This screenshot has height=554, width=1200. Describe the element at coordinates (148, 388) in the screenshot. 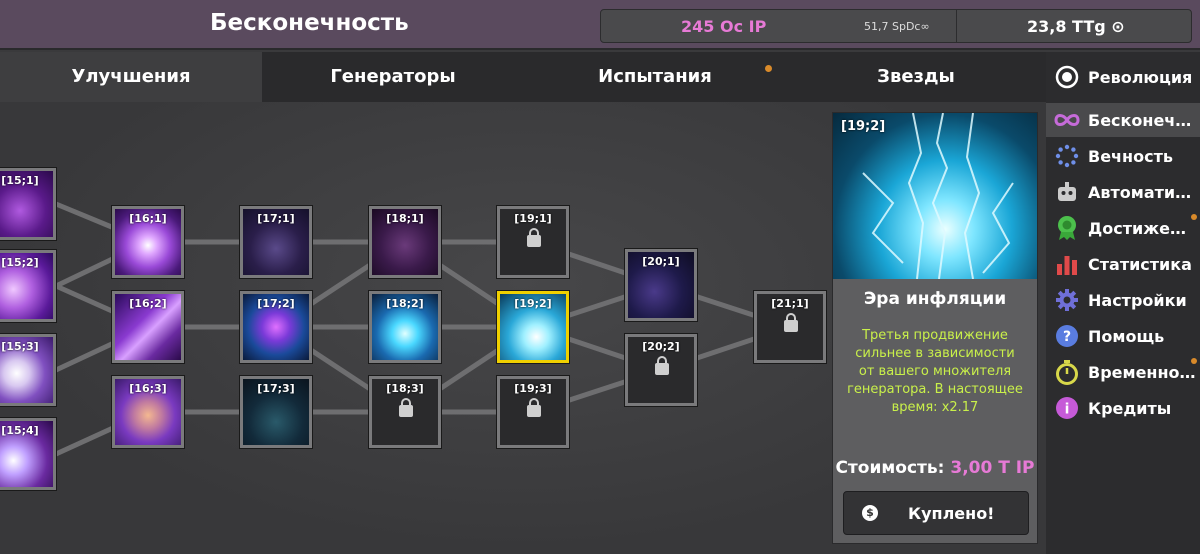

I see `node-id: [16;3]` at that location.